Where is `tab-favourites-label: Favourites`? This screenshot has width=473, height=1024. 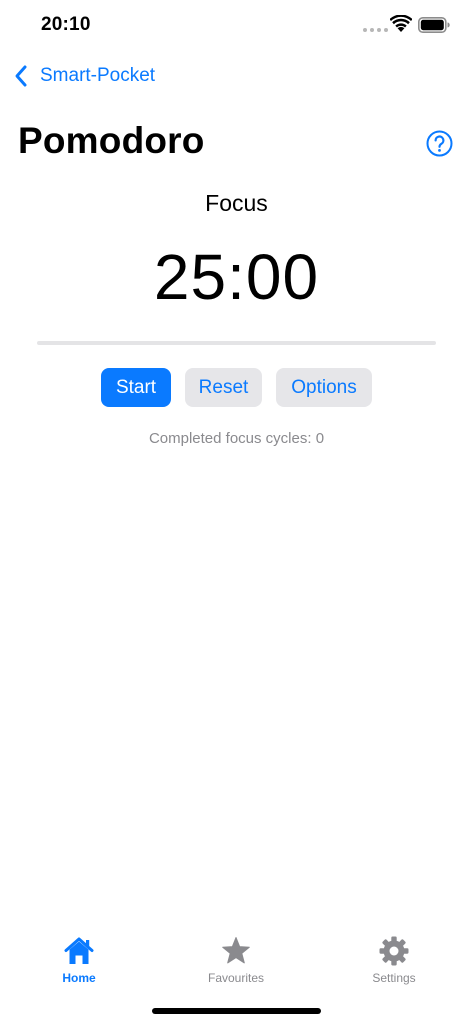 tab-favourites-label: Favourites is located at coordinates (236, 978).